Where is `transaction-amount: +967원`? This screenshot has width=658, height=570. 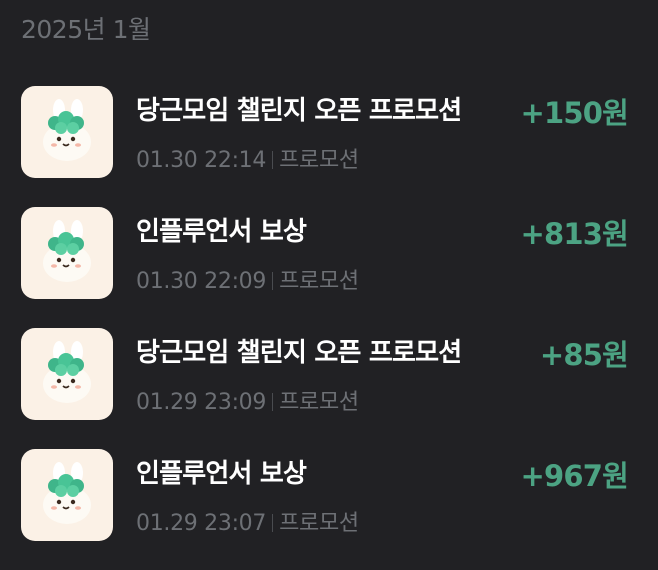 transaction-amount: +967원 is located at coordinates (574, 476).